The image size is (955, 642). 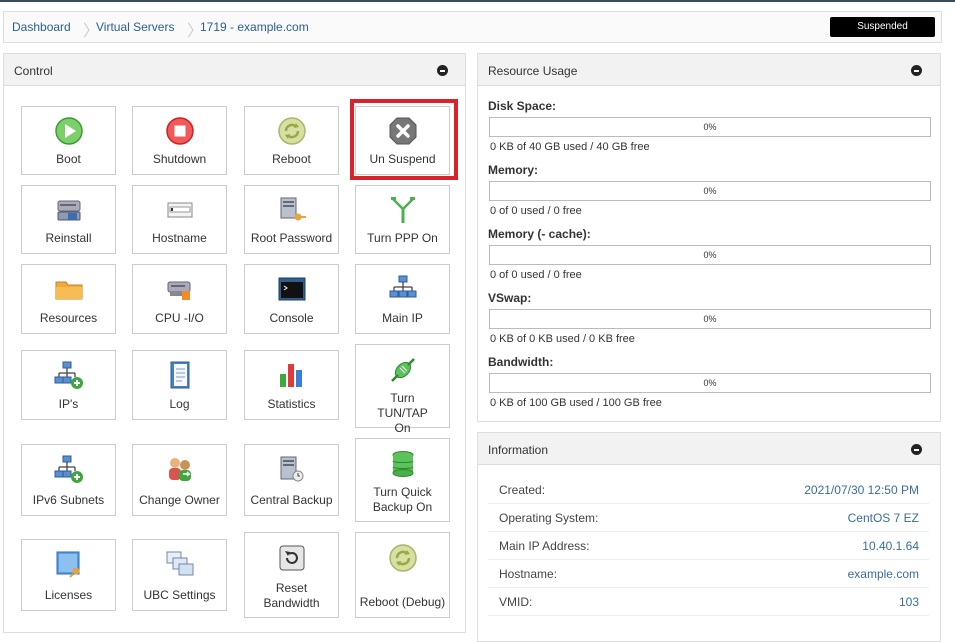 I want to click on tile-label: Reboot (Debug), so click(x=402, y=602).